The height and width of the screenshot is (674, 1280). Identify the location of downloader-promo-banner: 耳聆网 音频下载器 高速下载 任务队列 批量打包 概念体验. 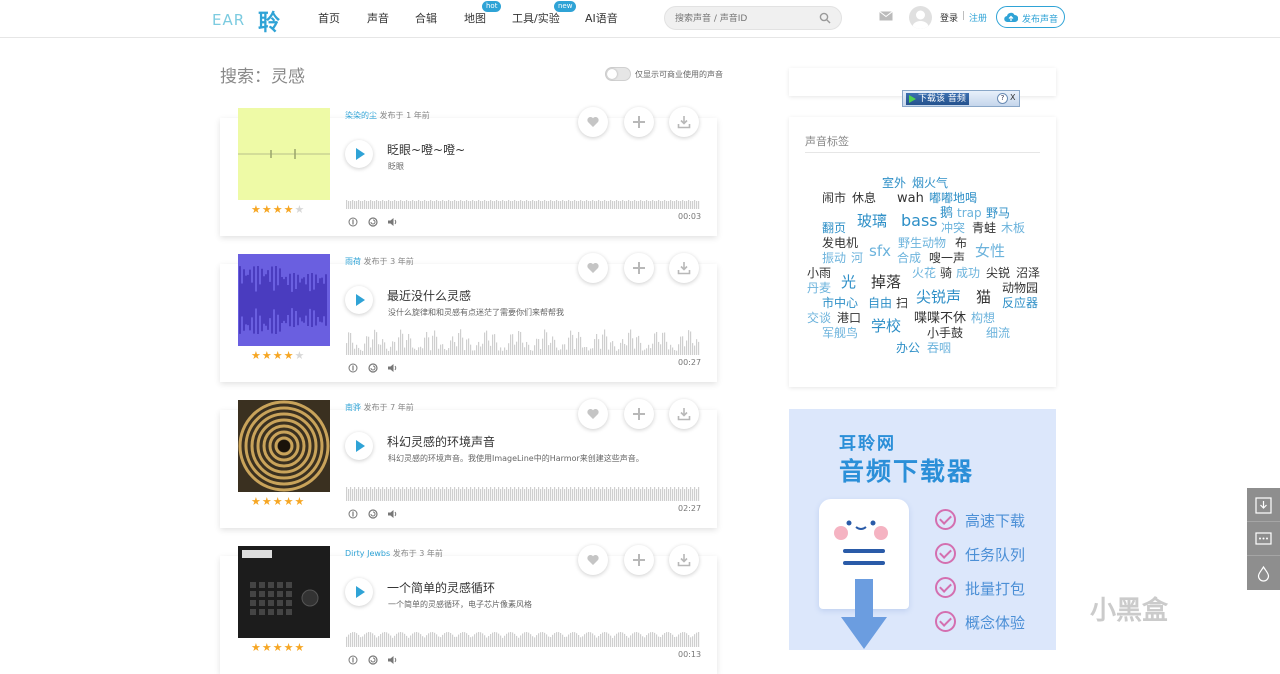
(922, 529).